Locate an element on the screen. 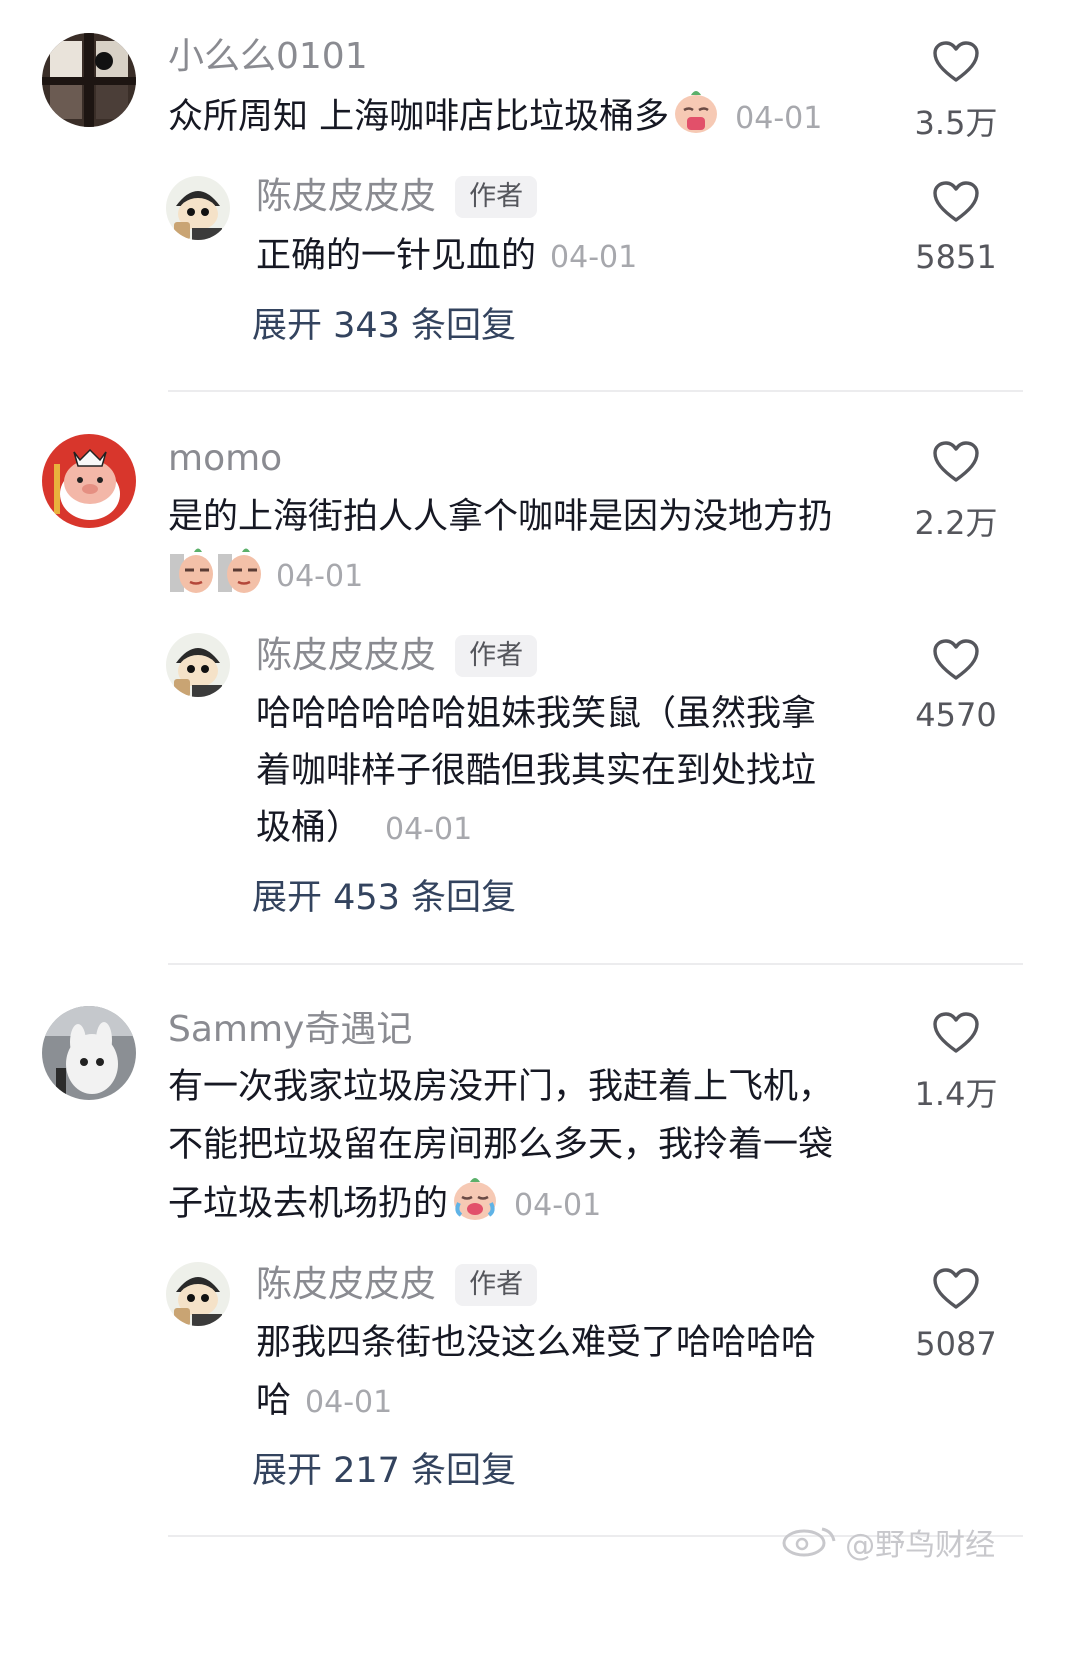  watermark-text: @野鸟财经 is located at coordinates (920, 1545).